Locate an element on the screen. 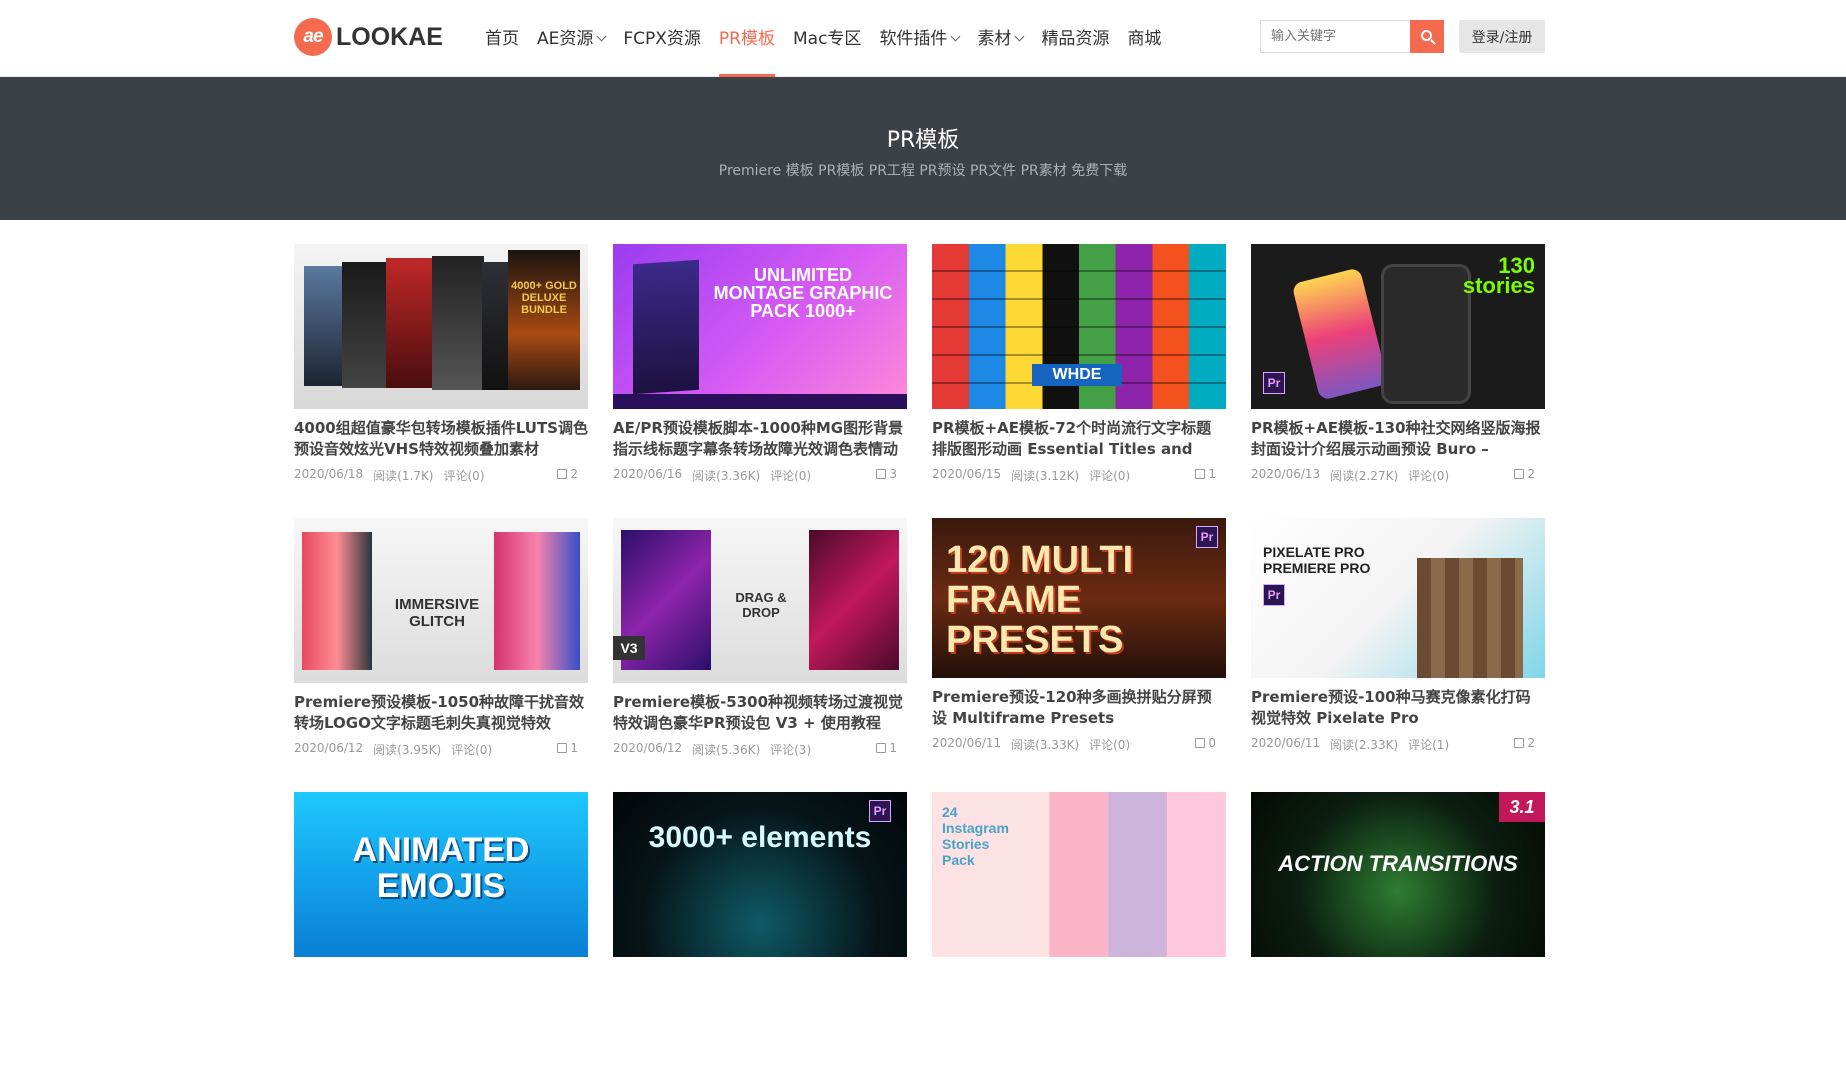 This screenshot has height=1066, width=1846. thumb-footer-bar is located at coordinates (760, 401).